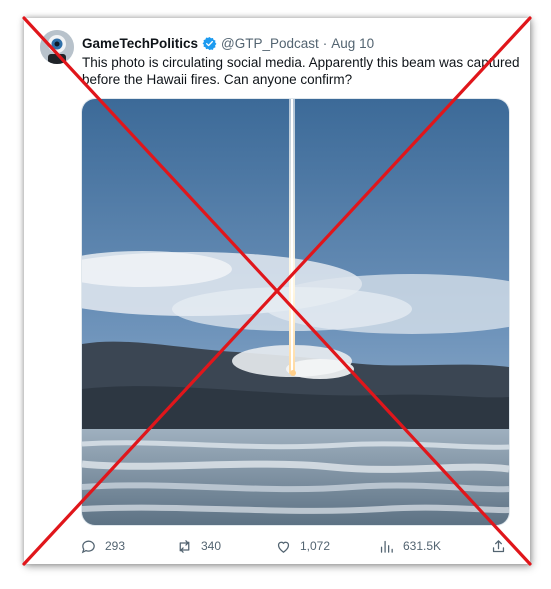  I want to click on tweet-date: Aug 10, so click(352, 43).